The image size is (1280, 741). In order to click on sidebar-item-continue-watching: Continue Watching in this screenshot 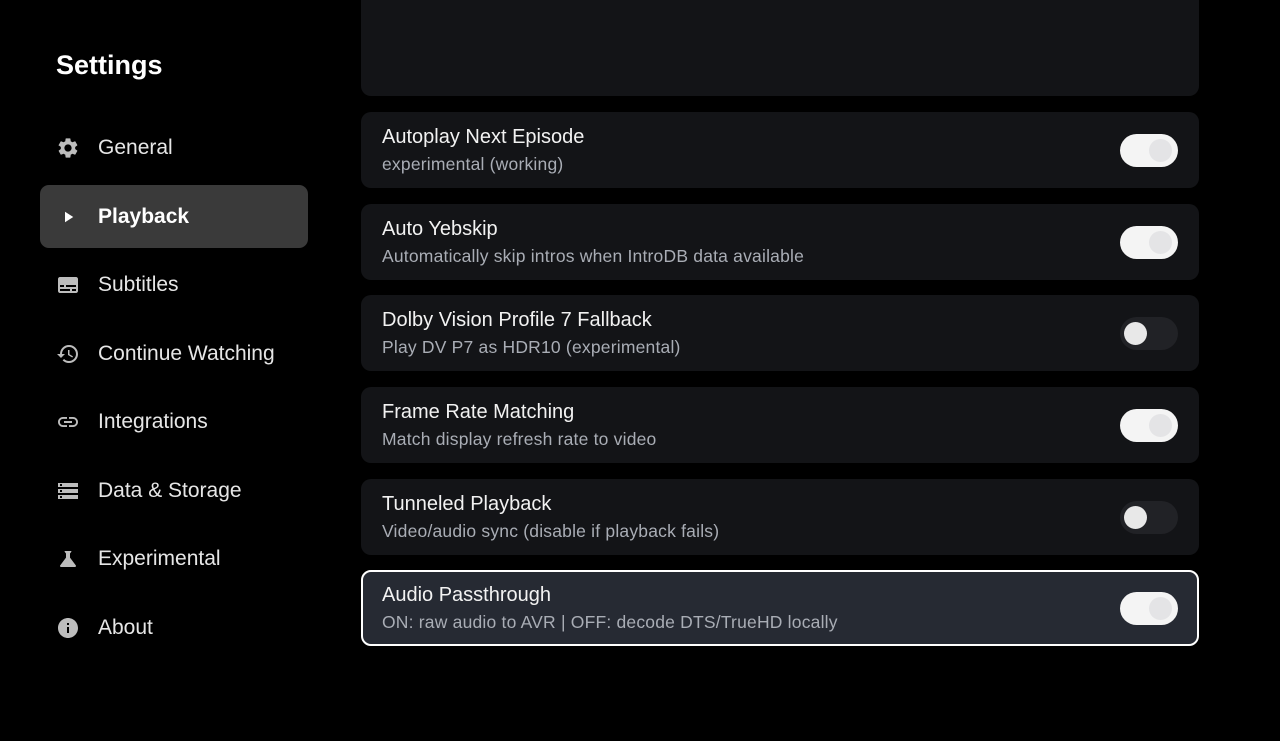, I will do `click(174, 353)`.